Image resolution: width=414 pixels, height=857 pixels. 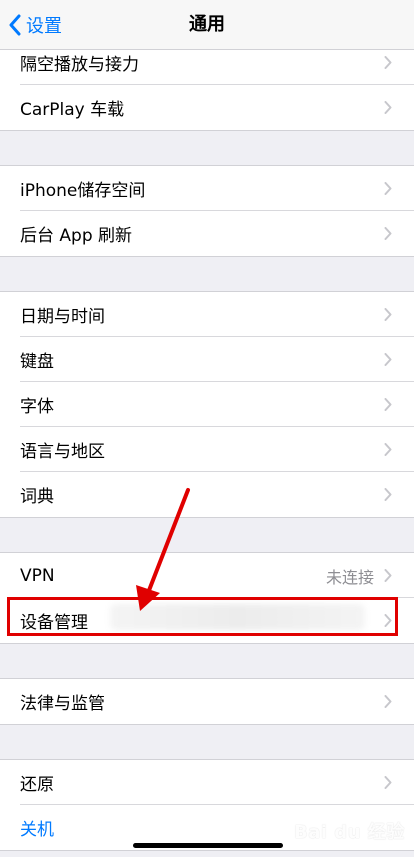 I want to click on row-background-app-refresh: 后台 App 刷新, so click(x=207, y=233).